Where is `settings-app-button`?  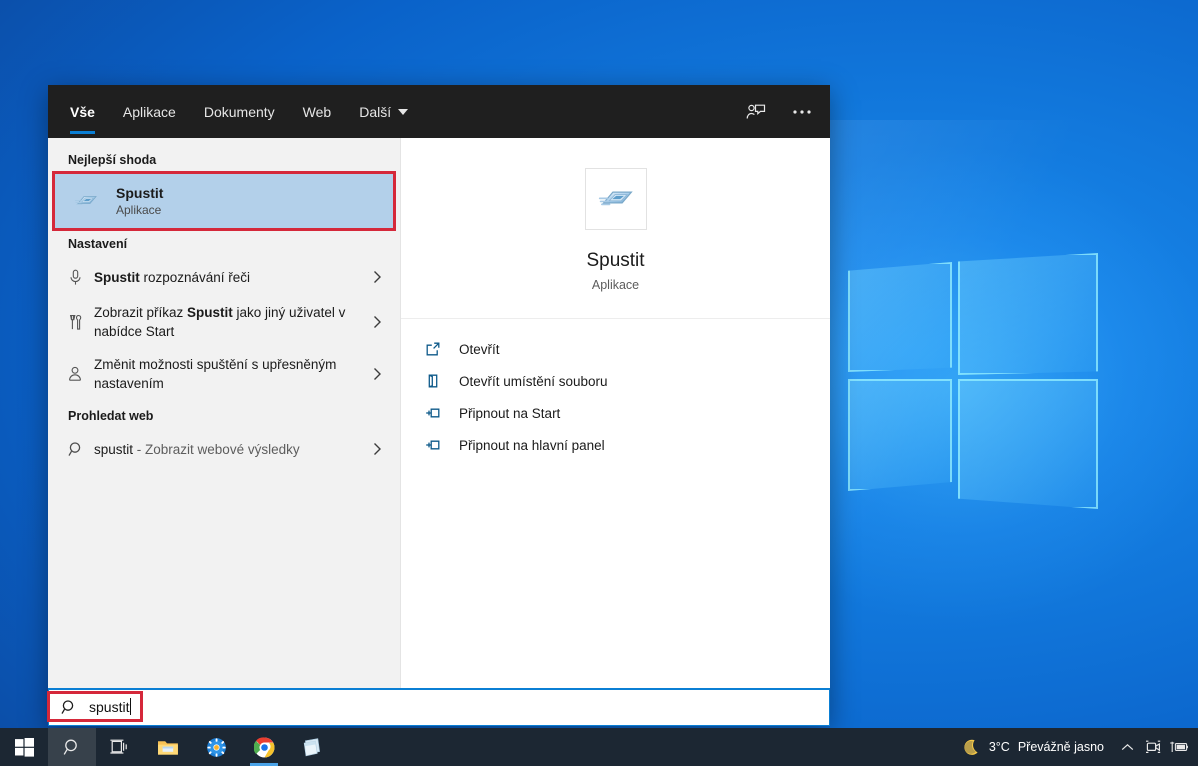
settings-app-button is located at coordinates (216, 747).